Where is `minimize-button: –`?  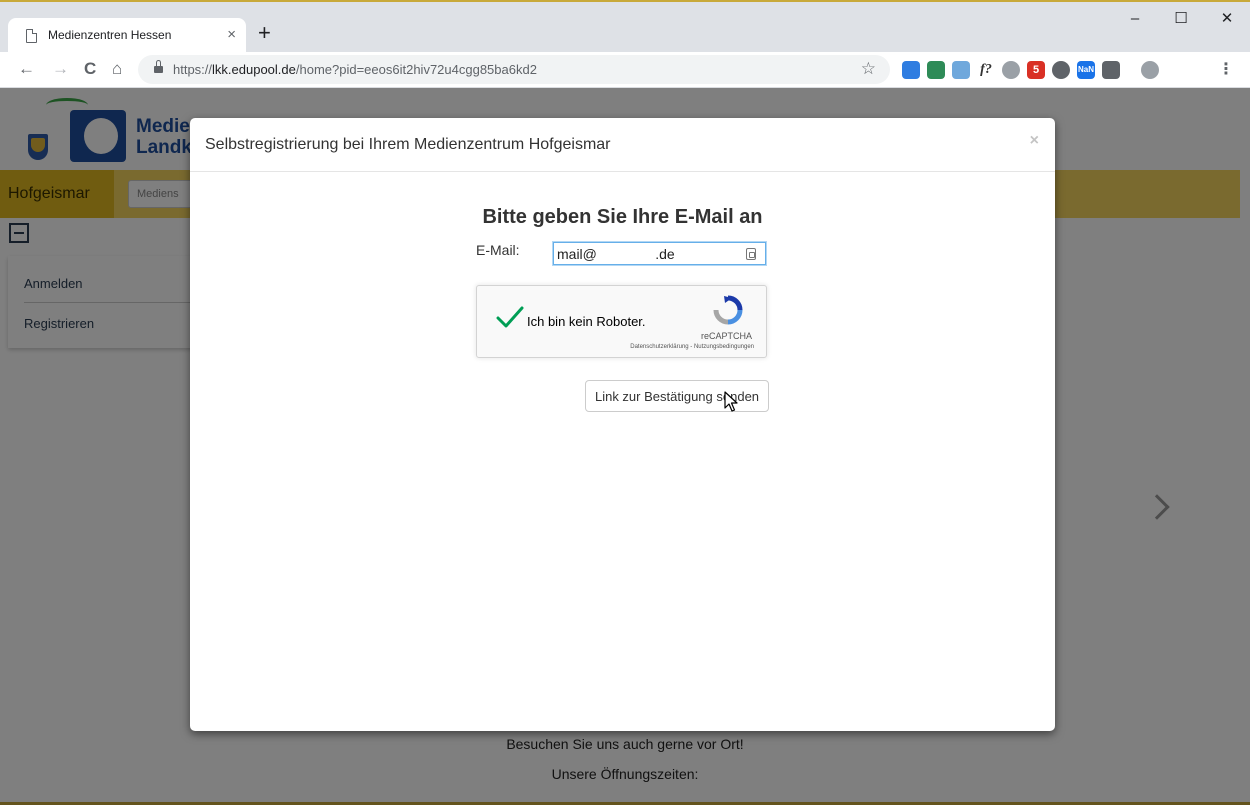
minimize-button: – is located at coordinates (1135, 19).